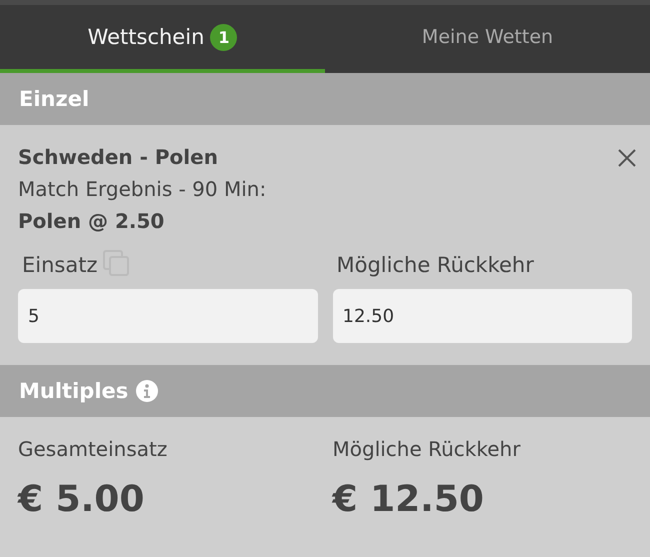  Describe the element at coordinates (118, 157) in the screenshot. I see `match-title: Schweden - Polen` at that location.